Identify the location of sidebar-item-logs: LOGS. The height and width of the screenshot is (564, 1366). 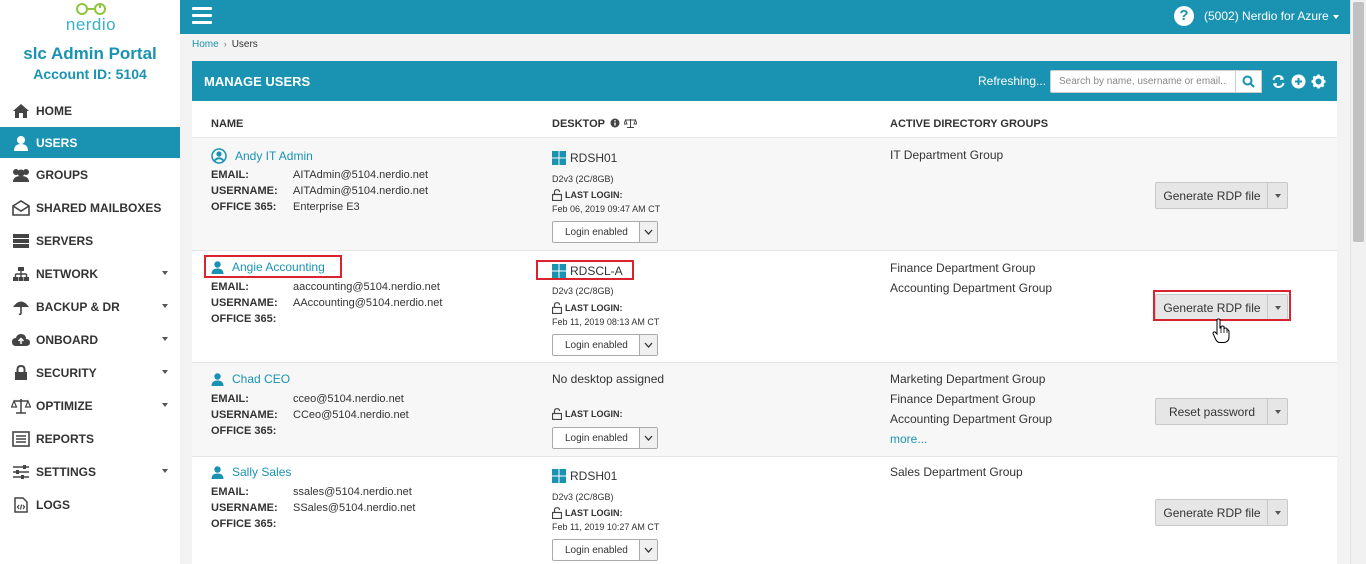
(90, 504).